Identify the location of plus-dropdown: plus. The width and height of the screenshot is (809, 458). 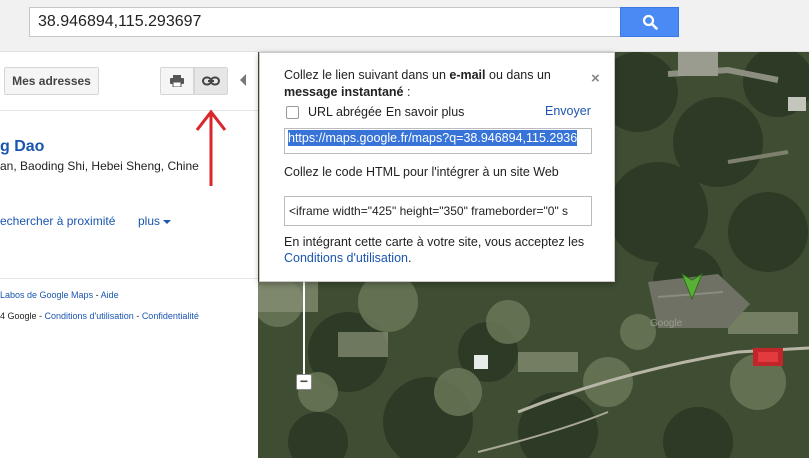
(155, 221).